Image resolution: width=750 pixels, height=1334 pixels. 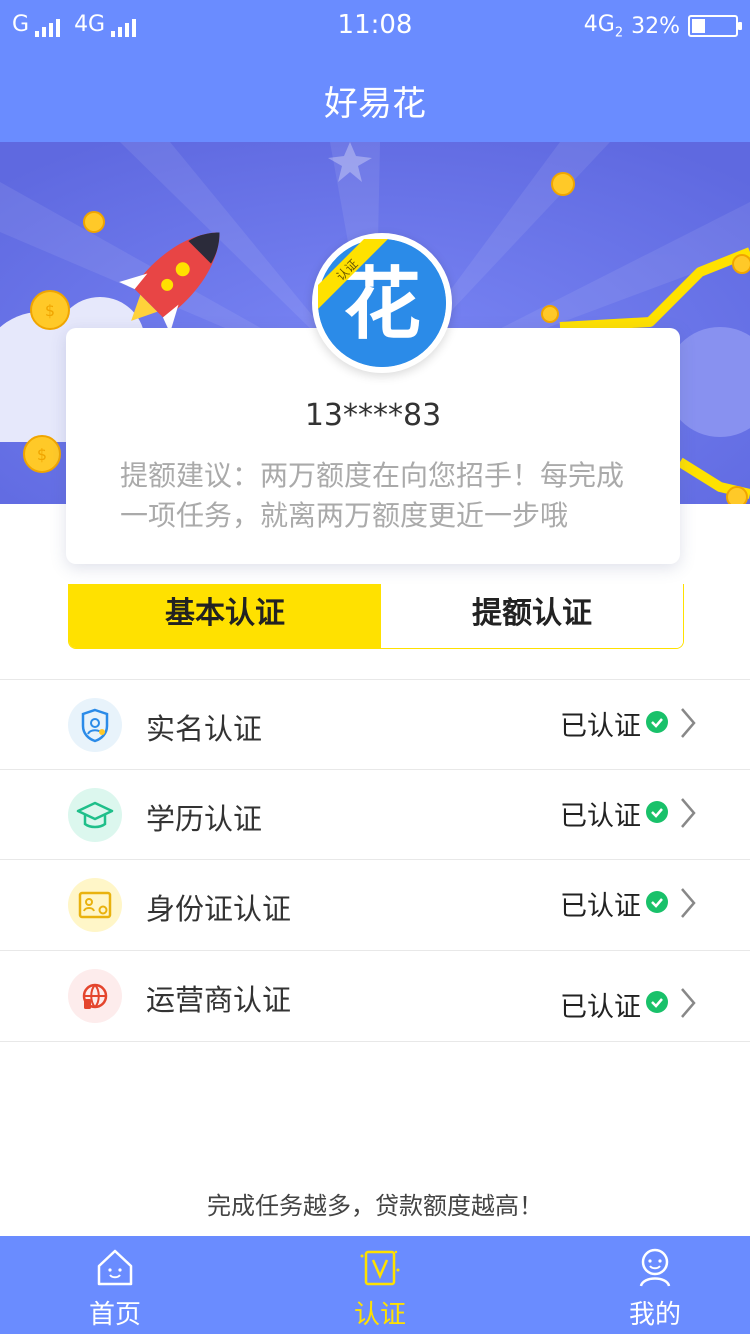 I want to click on nav-verify: 认证, so click(x=380, y=1285).